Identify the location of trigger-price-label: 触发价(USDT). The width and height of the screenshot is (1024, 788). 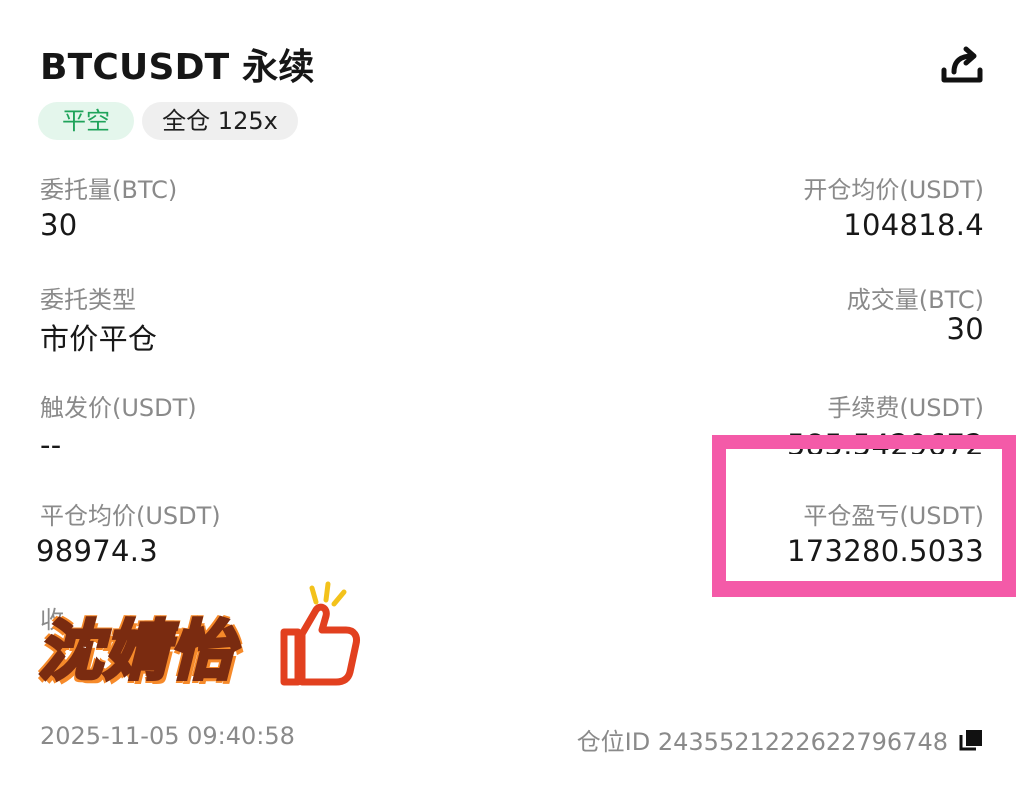
(118, 408).